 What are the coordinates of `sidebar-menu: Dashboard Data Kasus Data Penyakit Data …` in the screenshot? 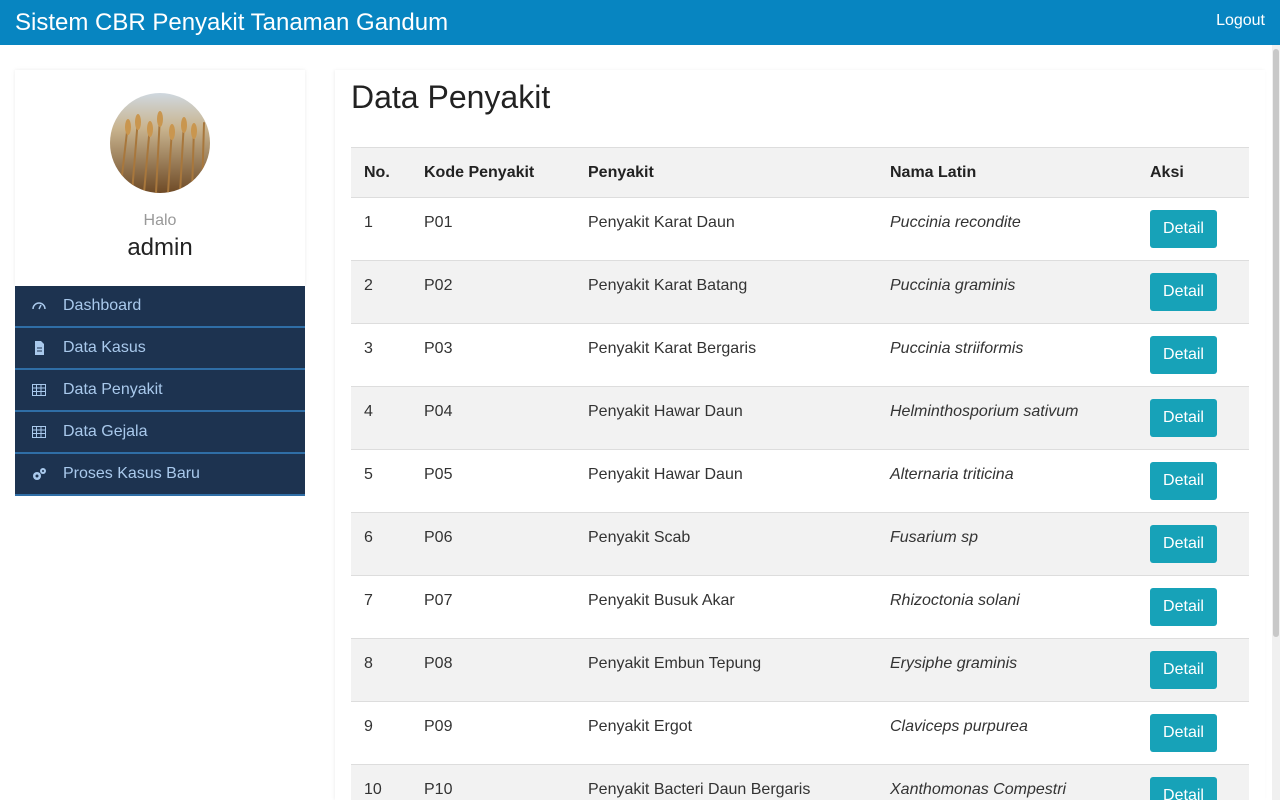 It's located at (160, 391).